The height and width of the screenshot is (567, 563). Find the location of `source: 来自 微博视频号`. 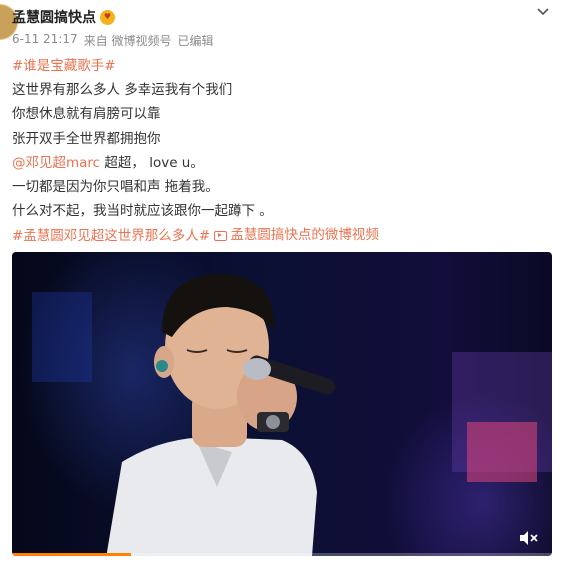

source: 来自 微博视频号 is located at coordinates (127, 41).